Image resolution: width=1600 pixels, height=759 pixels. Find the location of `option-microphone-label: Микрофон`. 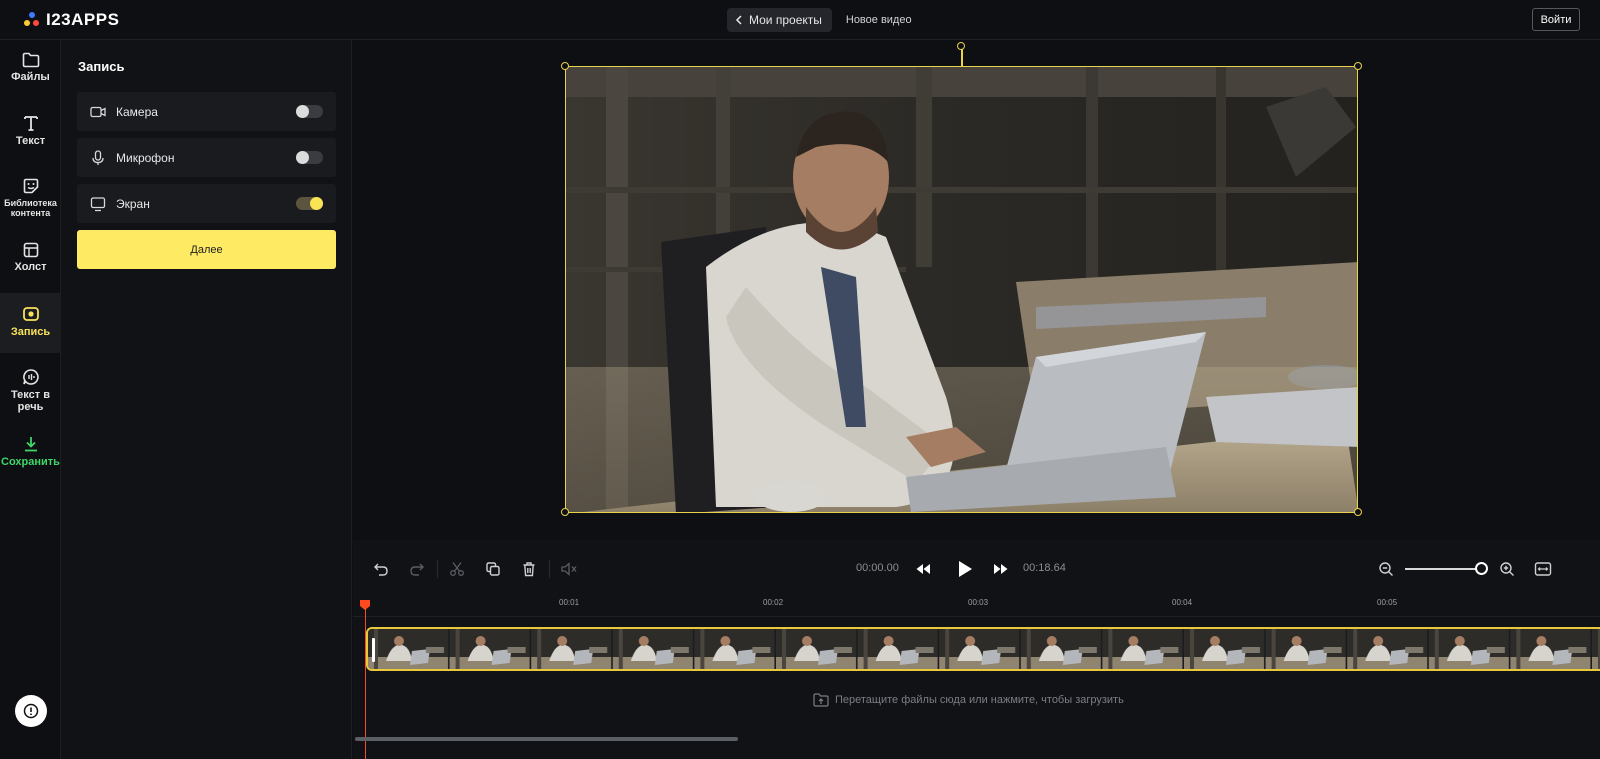

option-microphone-label: Микрофон is located at coordinates (145, 157).